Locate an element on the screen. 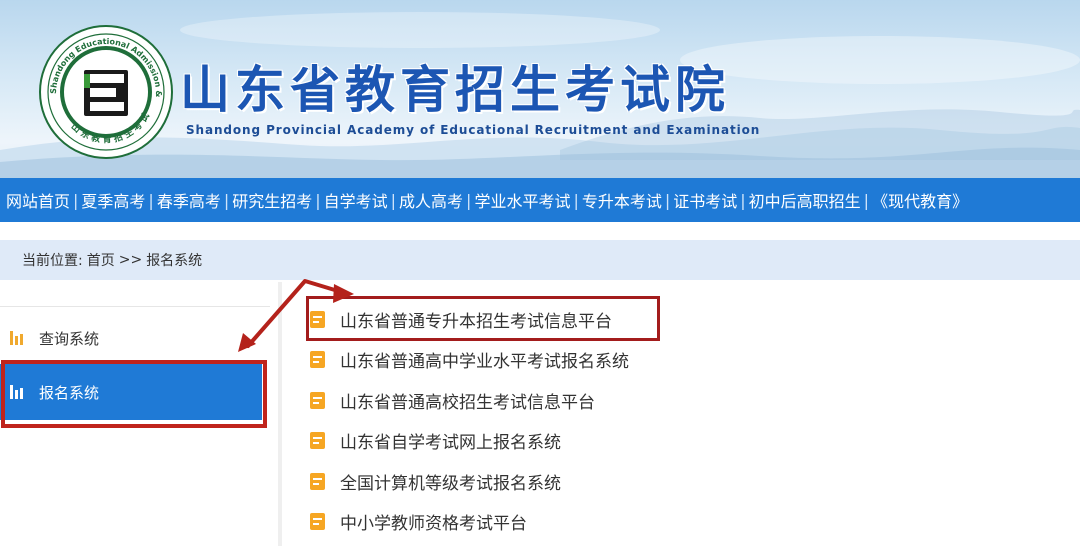 This screenshot has height=546, width=1080. list-item-label: 山东省普通高中学业水平考试报名系统 is located at coordinates (484, 361).